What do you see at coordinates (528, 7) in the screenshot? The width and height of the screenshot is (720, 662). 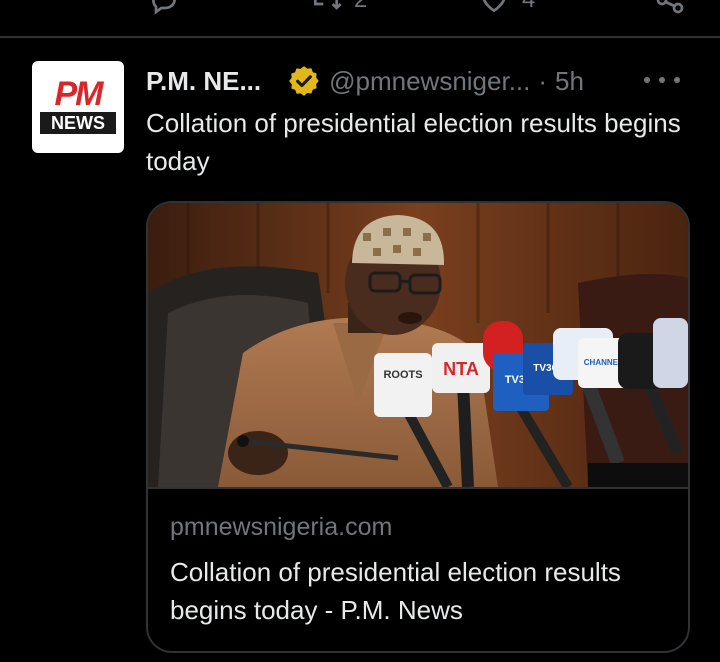 I see `like-count: 4` at bounding box center [528, 7].